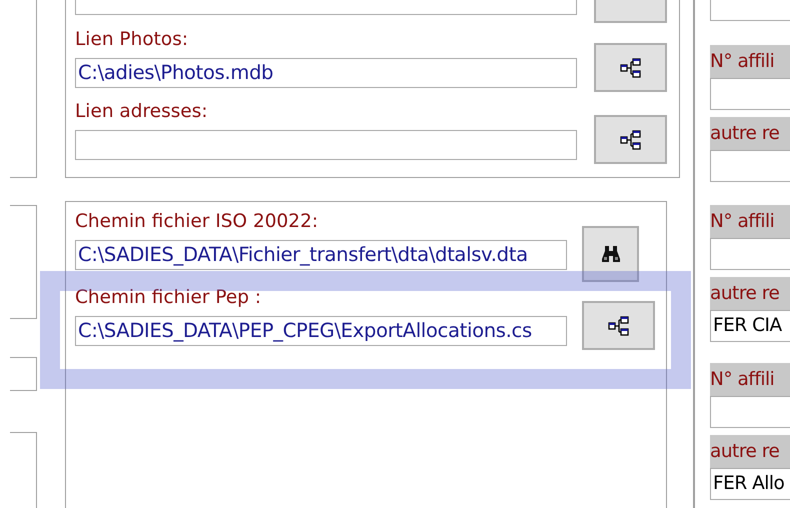  I want to click on group-box-frame, so click(23, 374).